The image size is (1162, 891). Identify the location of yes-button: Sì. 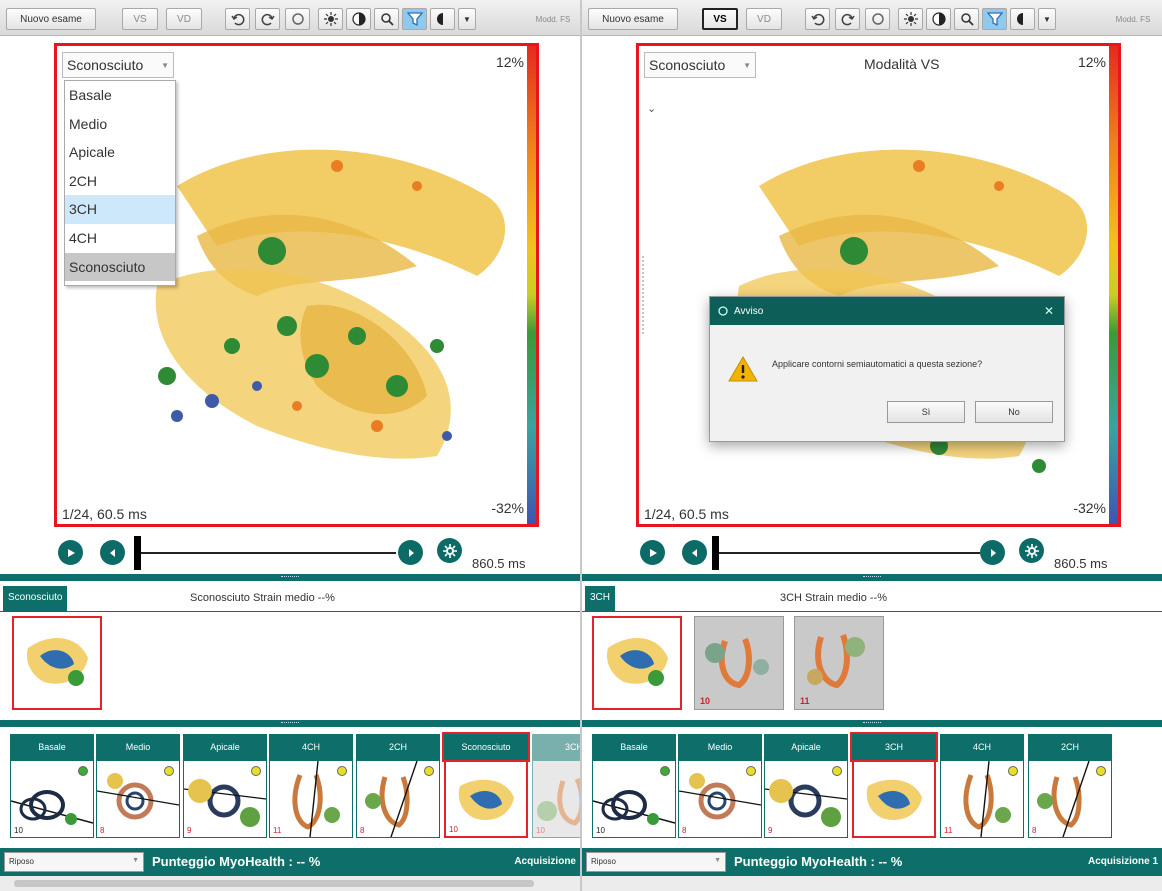
(926, 412).